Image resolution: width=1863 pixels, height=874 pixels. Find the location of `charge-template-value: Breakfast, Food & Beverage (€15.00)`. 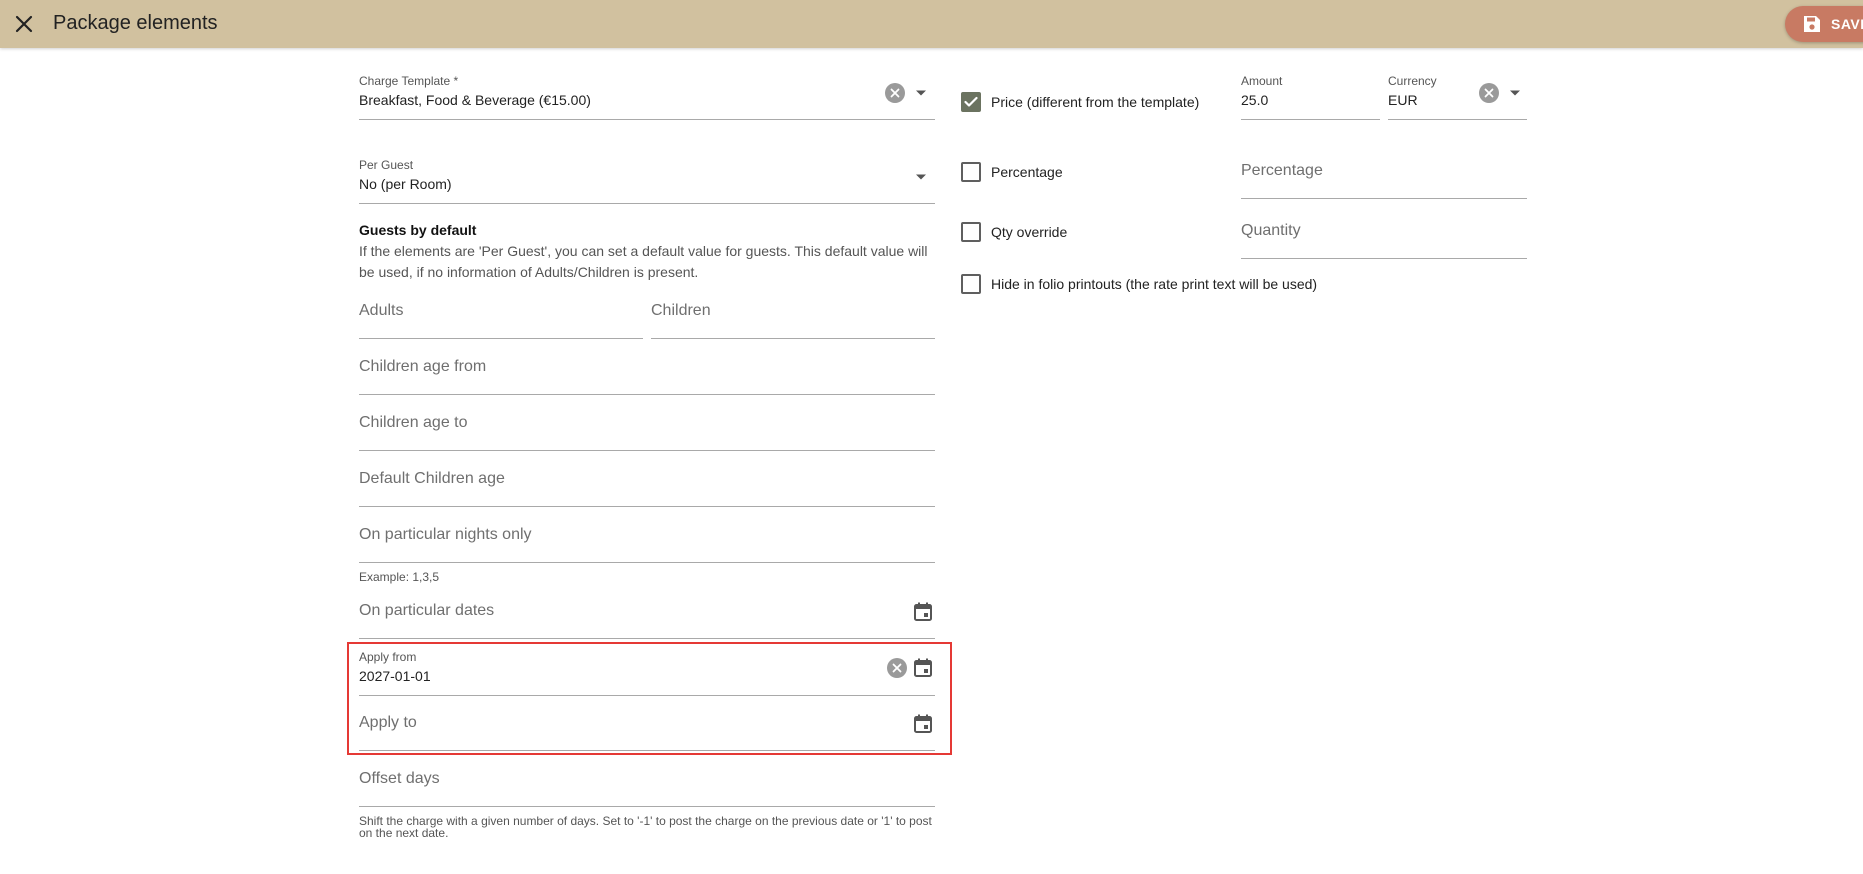

charge-template-value: Breakfast, Food & Beverage (€15.00) is located at coordinates (475, 100).